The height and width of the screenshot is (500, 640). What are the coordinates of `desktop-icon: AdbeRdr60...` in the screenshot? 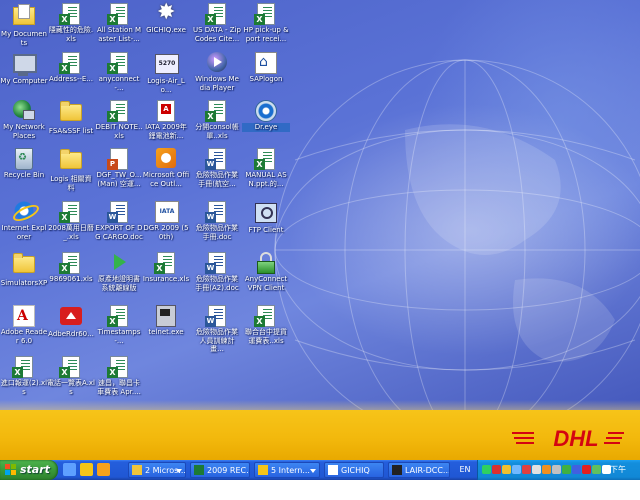 It's located at (71, 322).